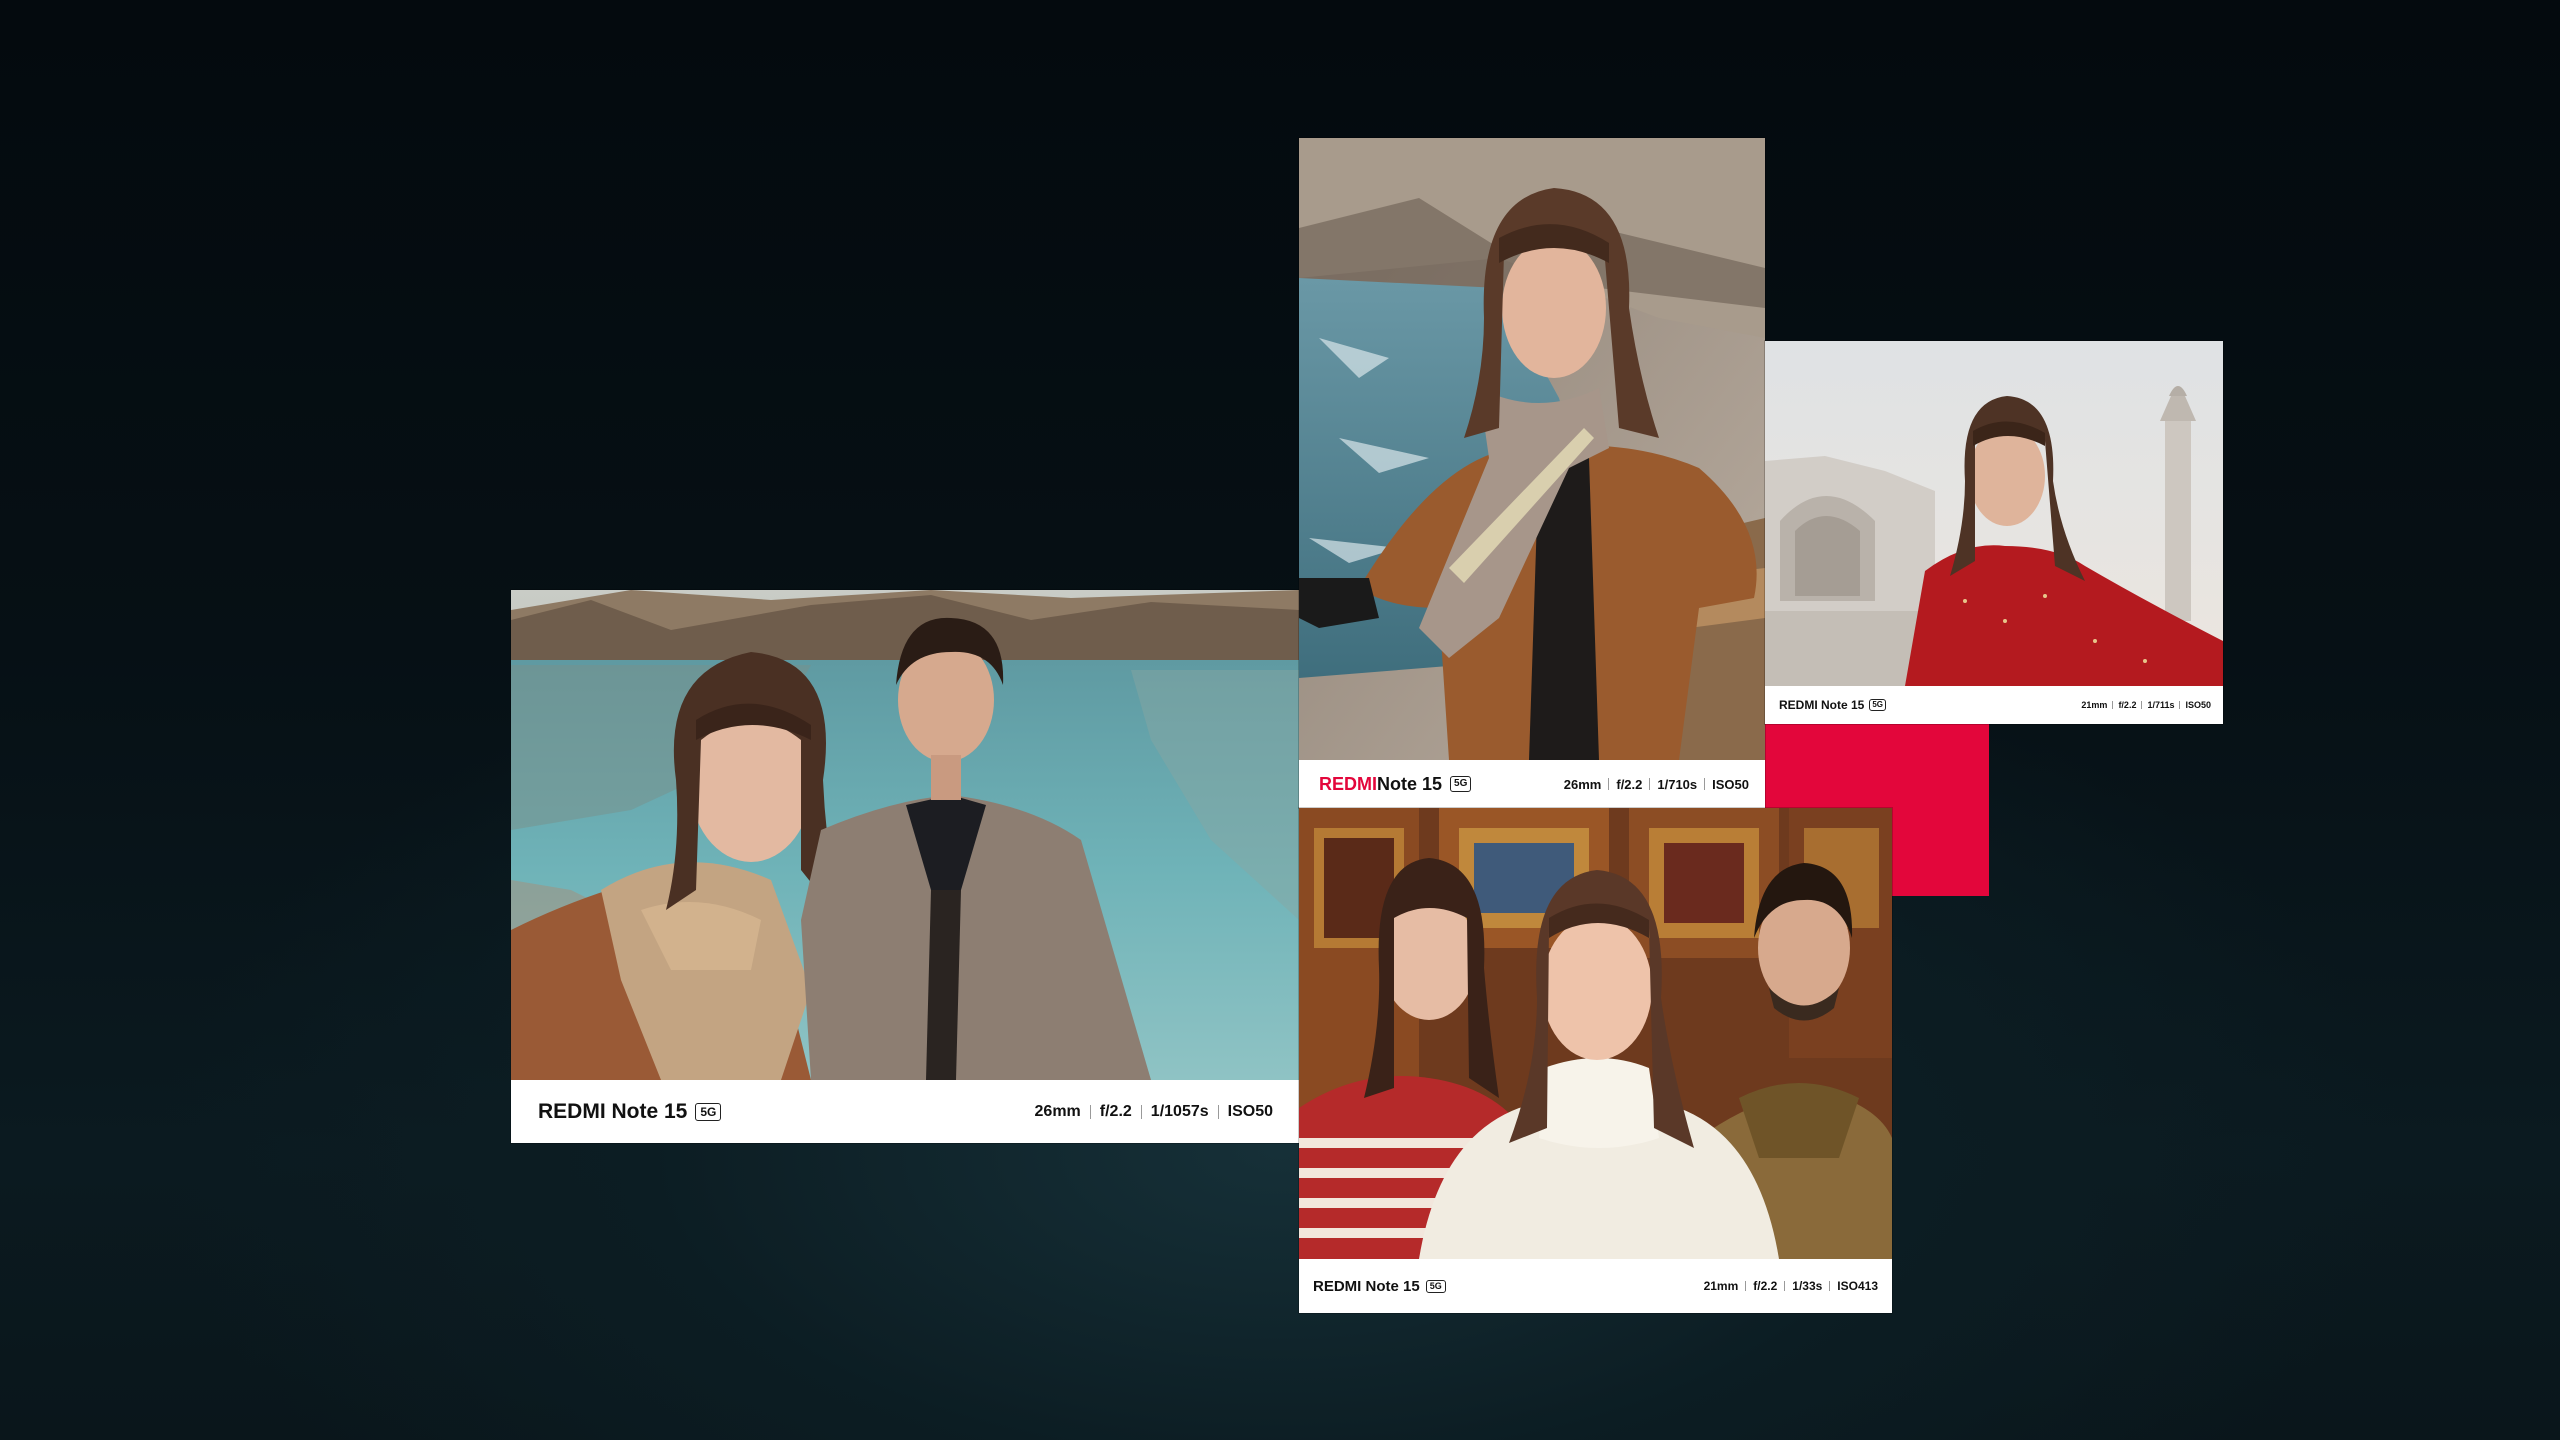  I want to click on camera-info-strip: REDMI Note 15 5G 21mm f/2.2 1/711s ISO50, so click(1994, 705).